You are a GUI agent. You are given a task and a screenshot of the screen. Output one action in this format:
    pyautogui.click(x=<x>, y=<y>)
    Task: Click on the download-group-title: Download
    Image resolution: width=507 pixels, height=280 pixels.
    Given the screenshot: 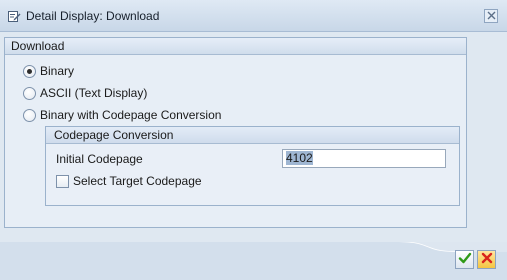 What is the action you would take?
    pyautogui.click(x=235, y=46)
    